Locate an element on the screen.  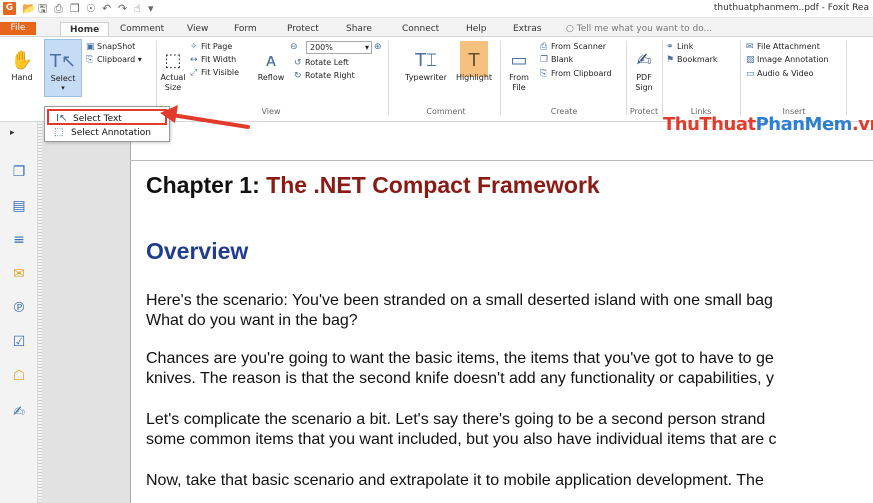
tab-protect: Protect is located at coordinates (303, 29).